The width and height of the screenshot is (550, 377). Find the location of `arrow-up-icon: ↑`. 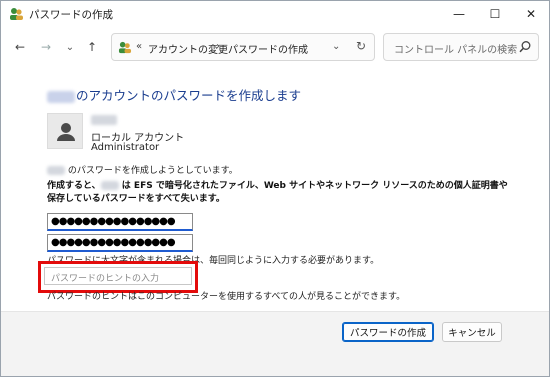

arrow-up-icon: ↑ is located at coordinates (92, 47).